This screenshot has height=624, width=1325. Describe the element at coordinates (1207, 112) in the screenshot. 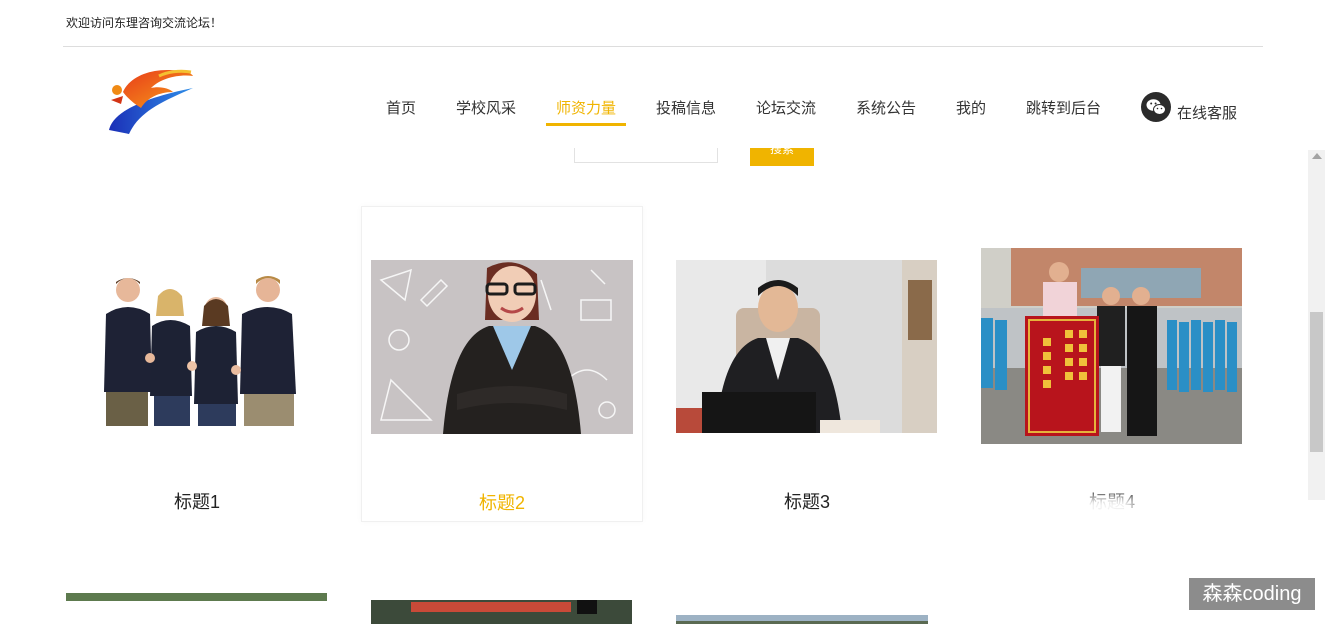

I see `online-service-link: 在线客服` at that location.